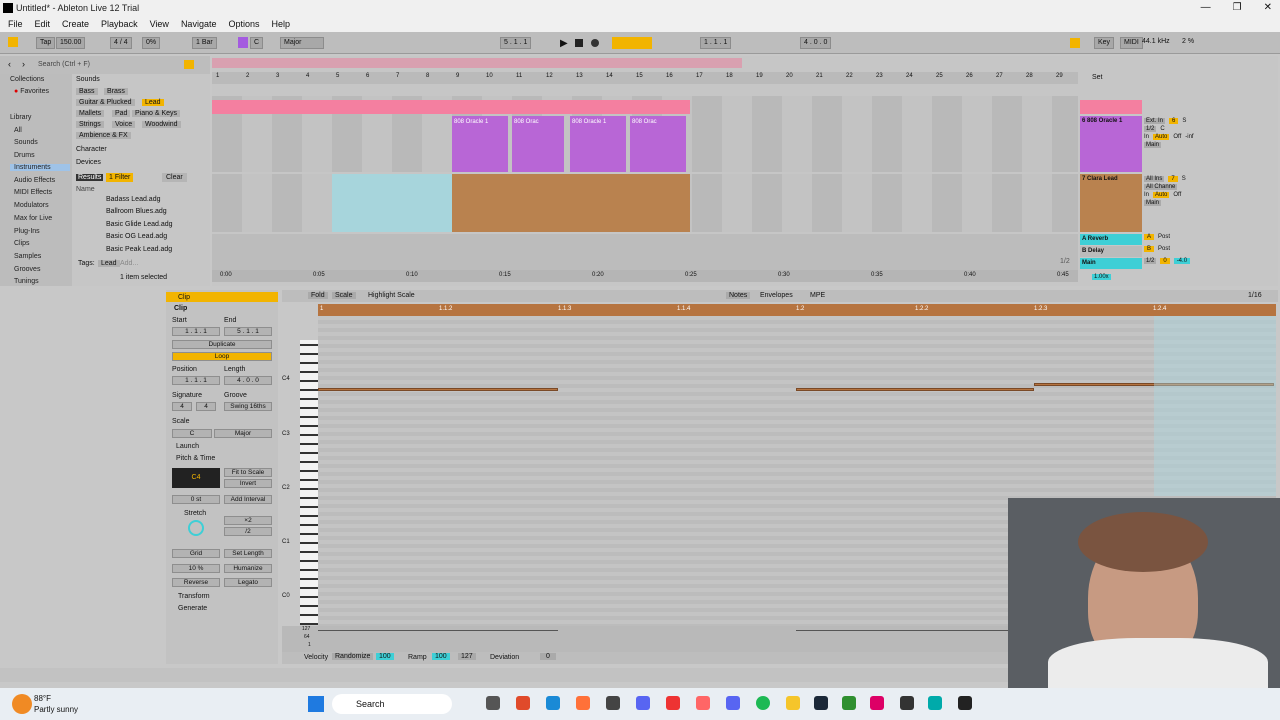  What do you see at coordinates (31, 205) in the screenshot?
I see `sidebar-item-modulators: Modulators` at bounding box center [31, 205].